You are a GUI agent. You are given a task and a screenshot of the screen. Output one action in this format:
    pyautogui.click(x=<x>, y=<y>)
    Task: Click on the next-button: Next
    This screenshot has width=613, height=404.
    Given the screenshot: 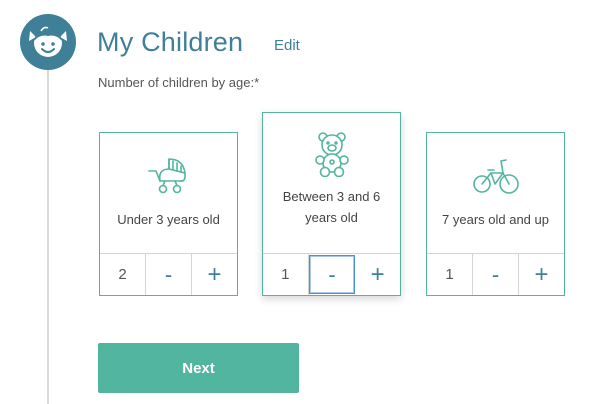 What is the action you would take?
    pyautogui.click(x=198, y=368)
    